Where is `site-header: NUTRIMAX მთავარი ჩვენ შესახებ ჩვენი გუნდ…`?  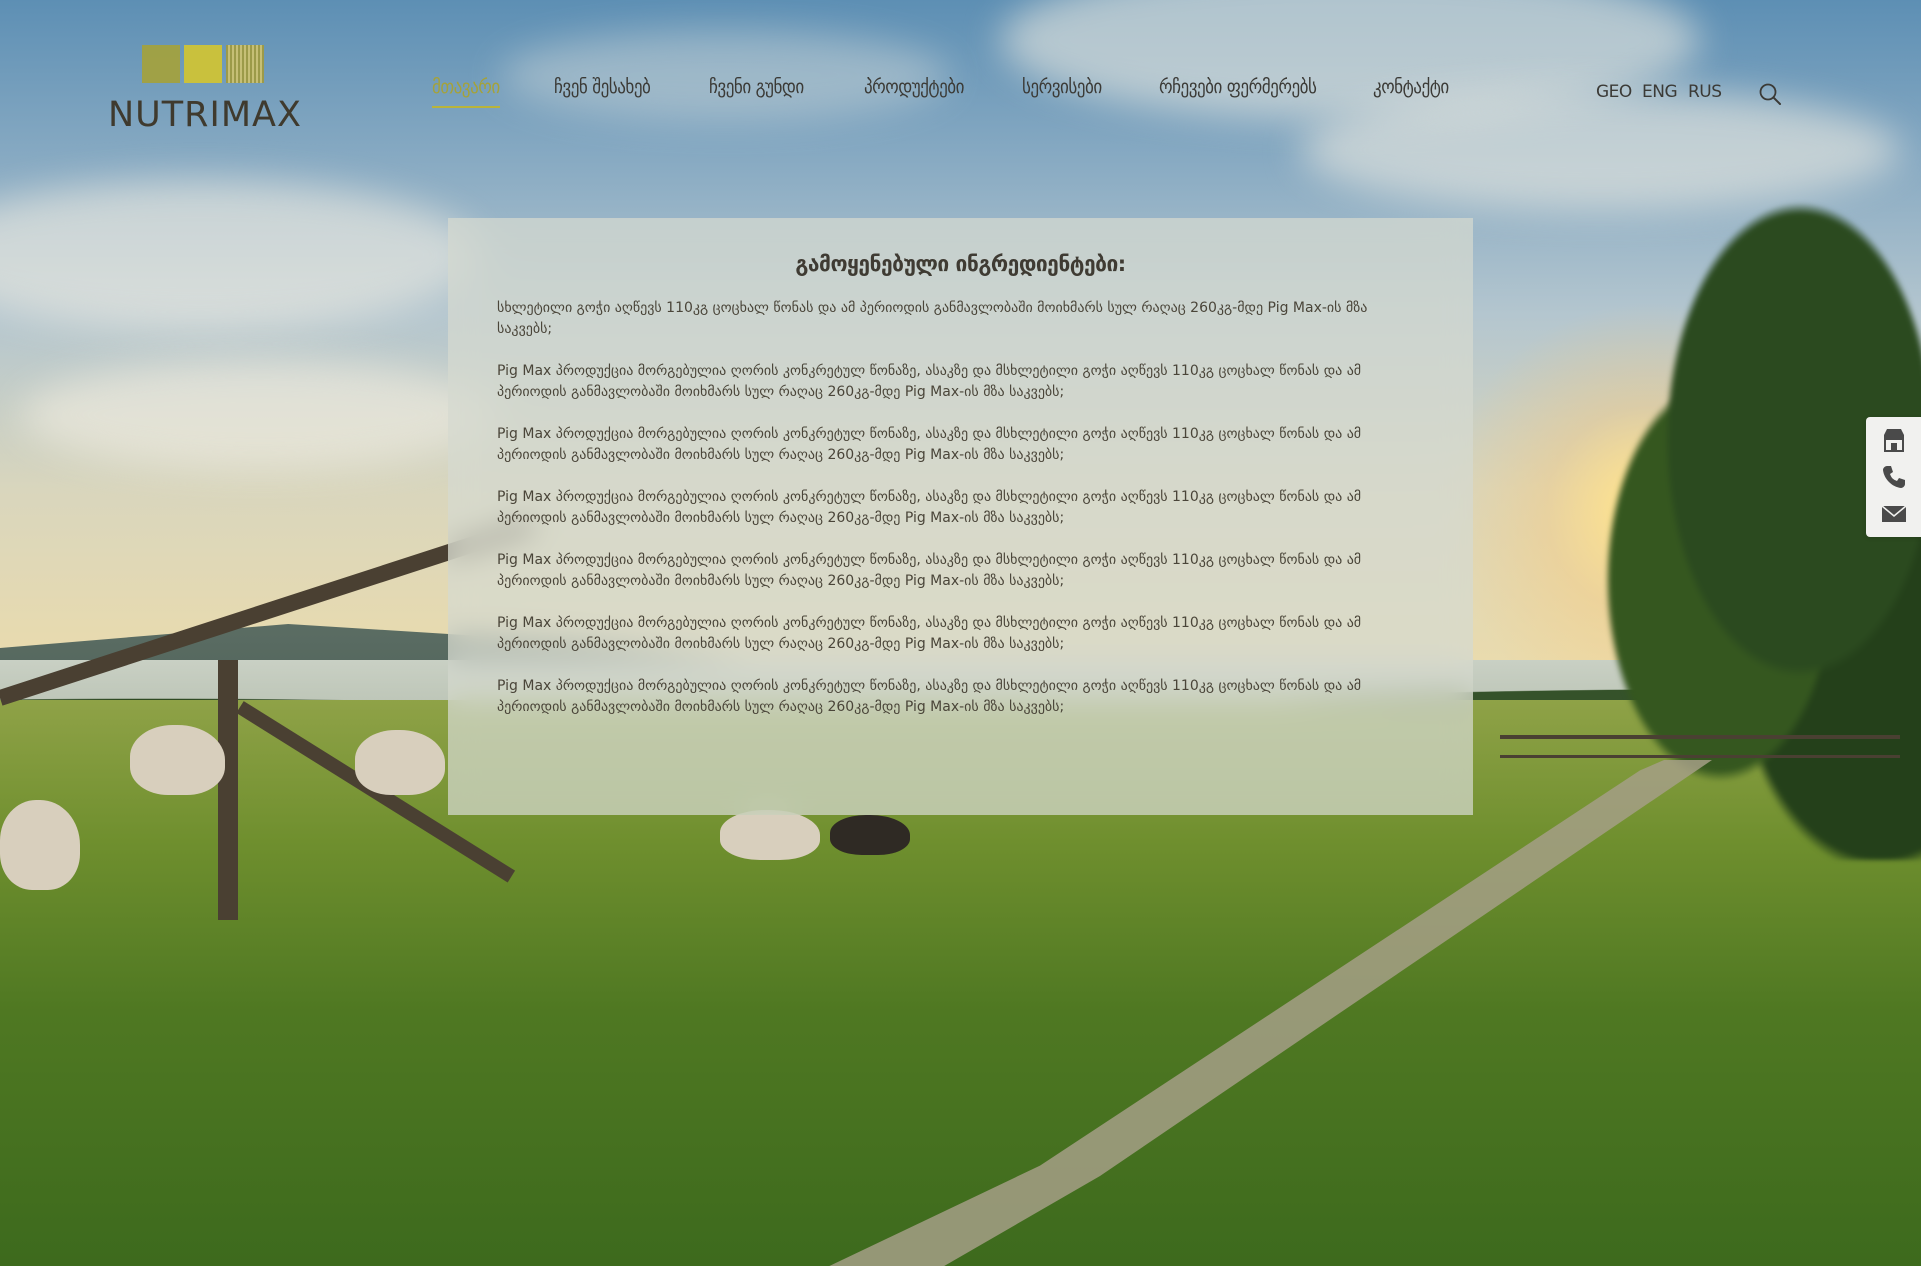
site-header: NUTRIMAX მთავარი ჩვენ შესახებ ჩვენი გუნდ… is located at coordinates (960, 75).